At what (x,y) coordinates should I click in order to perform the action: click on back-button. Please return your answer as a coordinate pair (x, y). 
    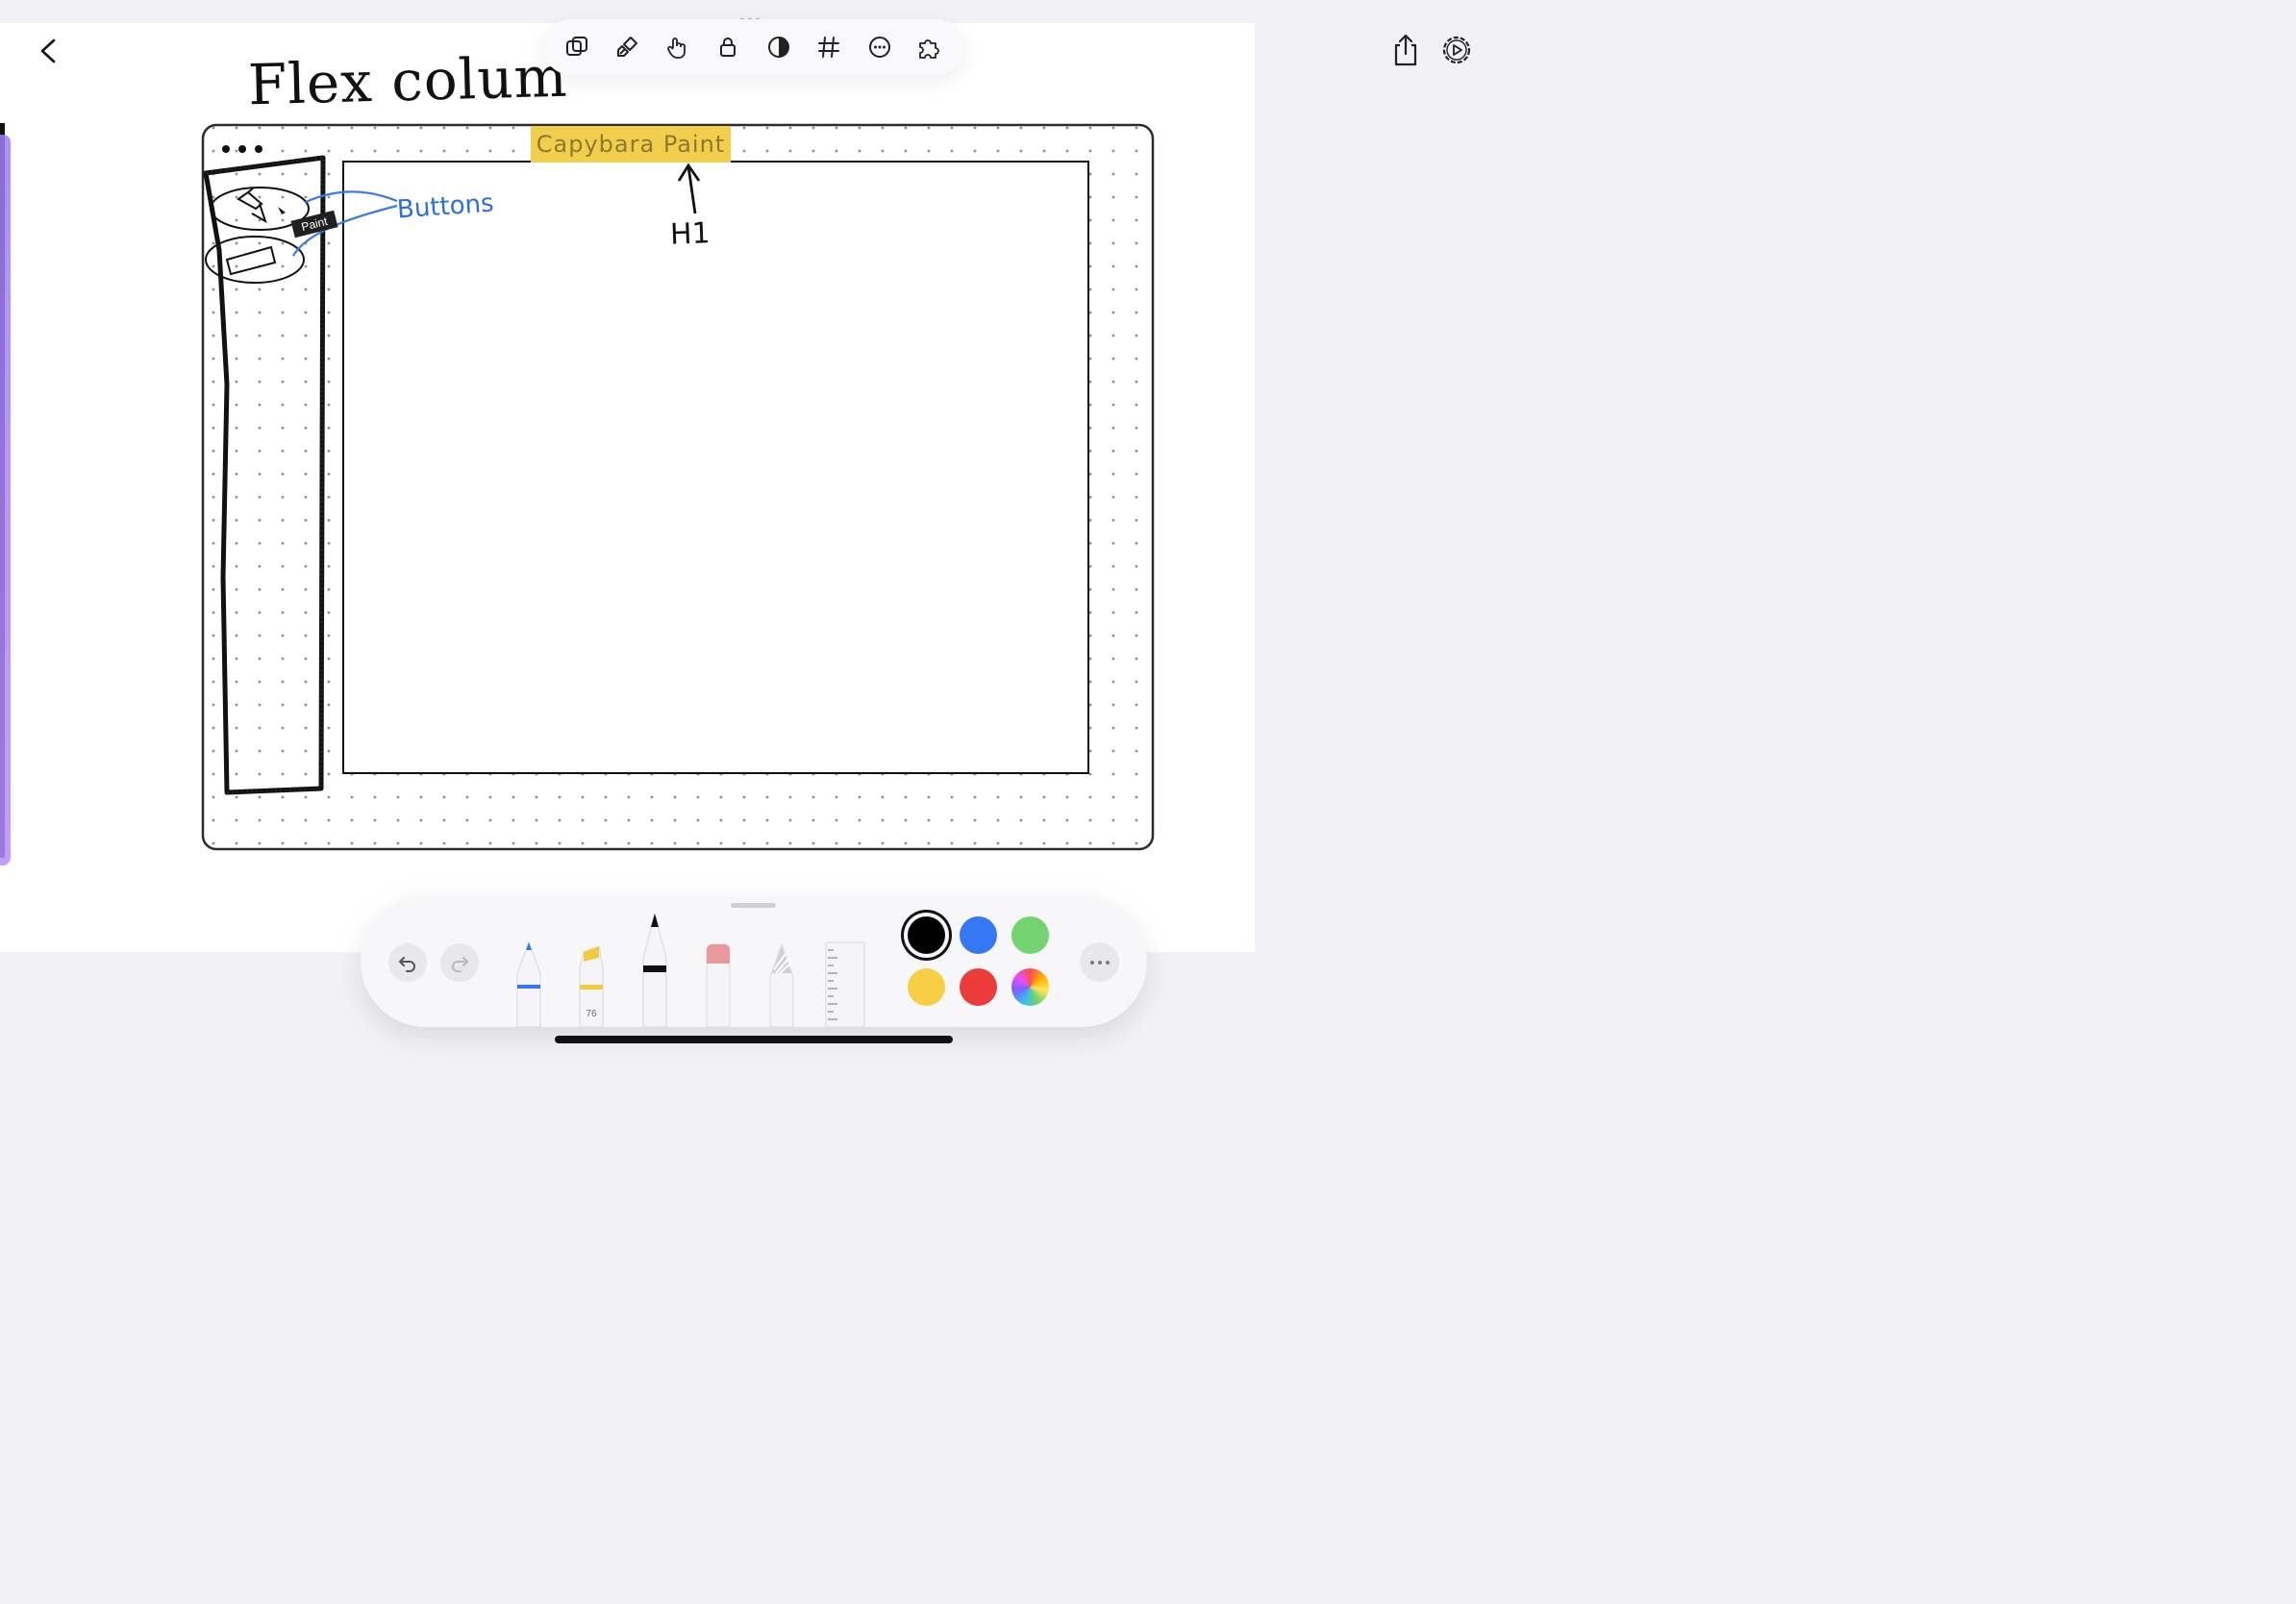
    Looking at the image, I should click on (49, 51).